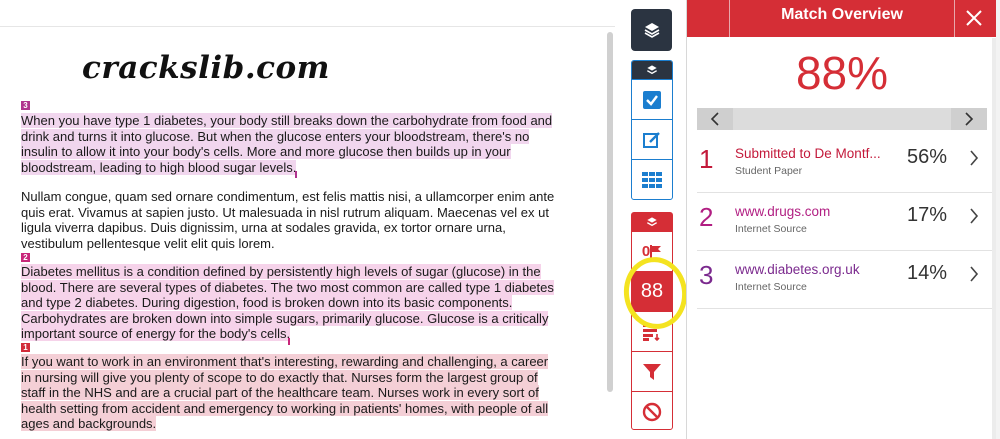  What do you see at coordinates (847, 222) in the screenshot?
I see `source-row-2: 2 www.drugs.com Internet Source 17%` at bounding box center [847, 222].